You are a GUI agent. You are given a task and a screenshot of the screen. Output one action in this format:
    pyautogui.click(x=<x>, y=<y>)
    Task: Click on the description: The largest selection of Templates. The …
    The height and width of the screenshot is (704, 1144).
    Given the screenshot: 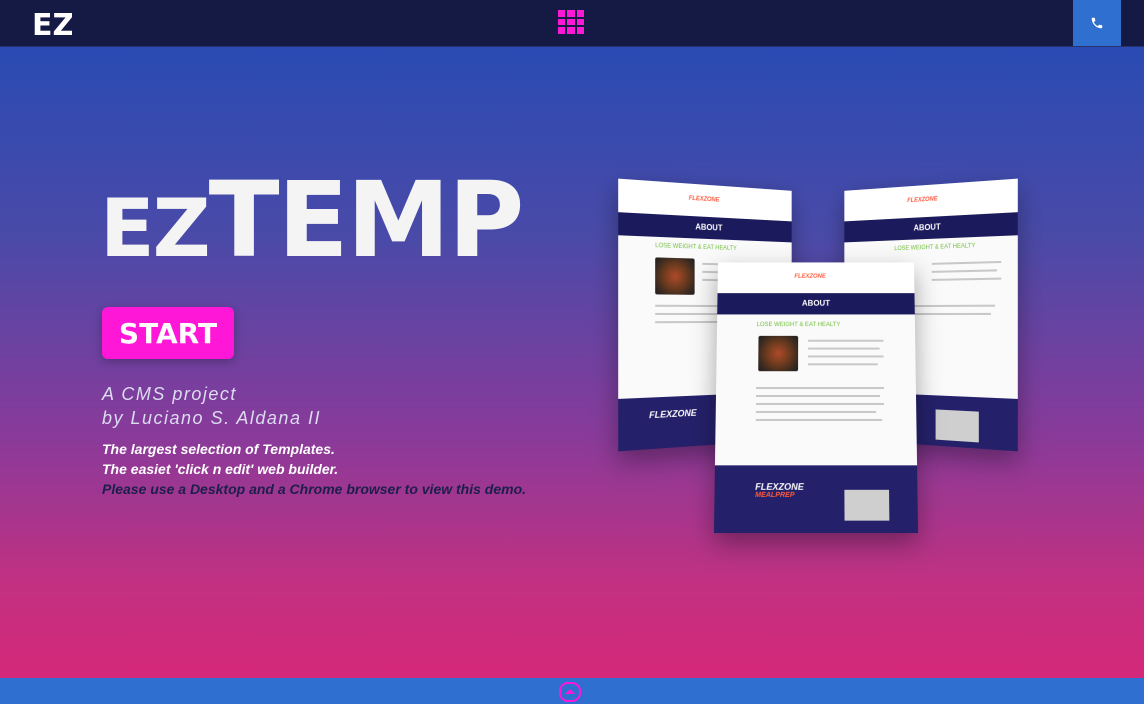 What is the action you would take?
    pyautogui.click(x=314, y=469)
    